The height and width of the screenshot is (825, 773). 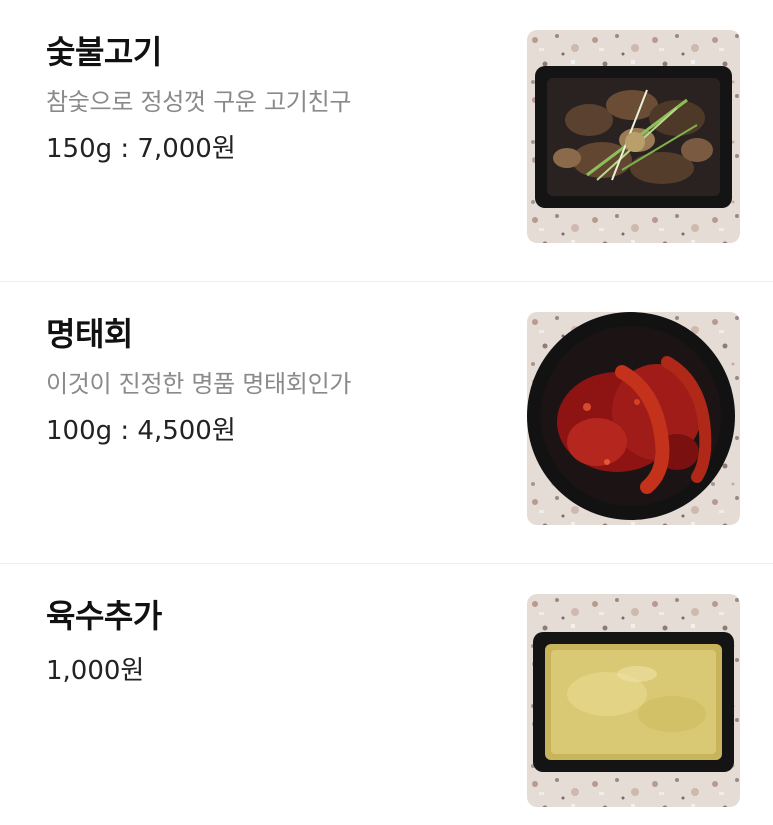 What do you see at coordinates (104, 52) in the screenshot?
I see `menu-item-name: 숯불고기` at bounding box center [104, 52].